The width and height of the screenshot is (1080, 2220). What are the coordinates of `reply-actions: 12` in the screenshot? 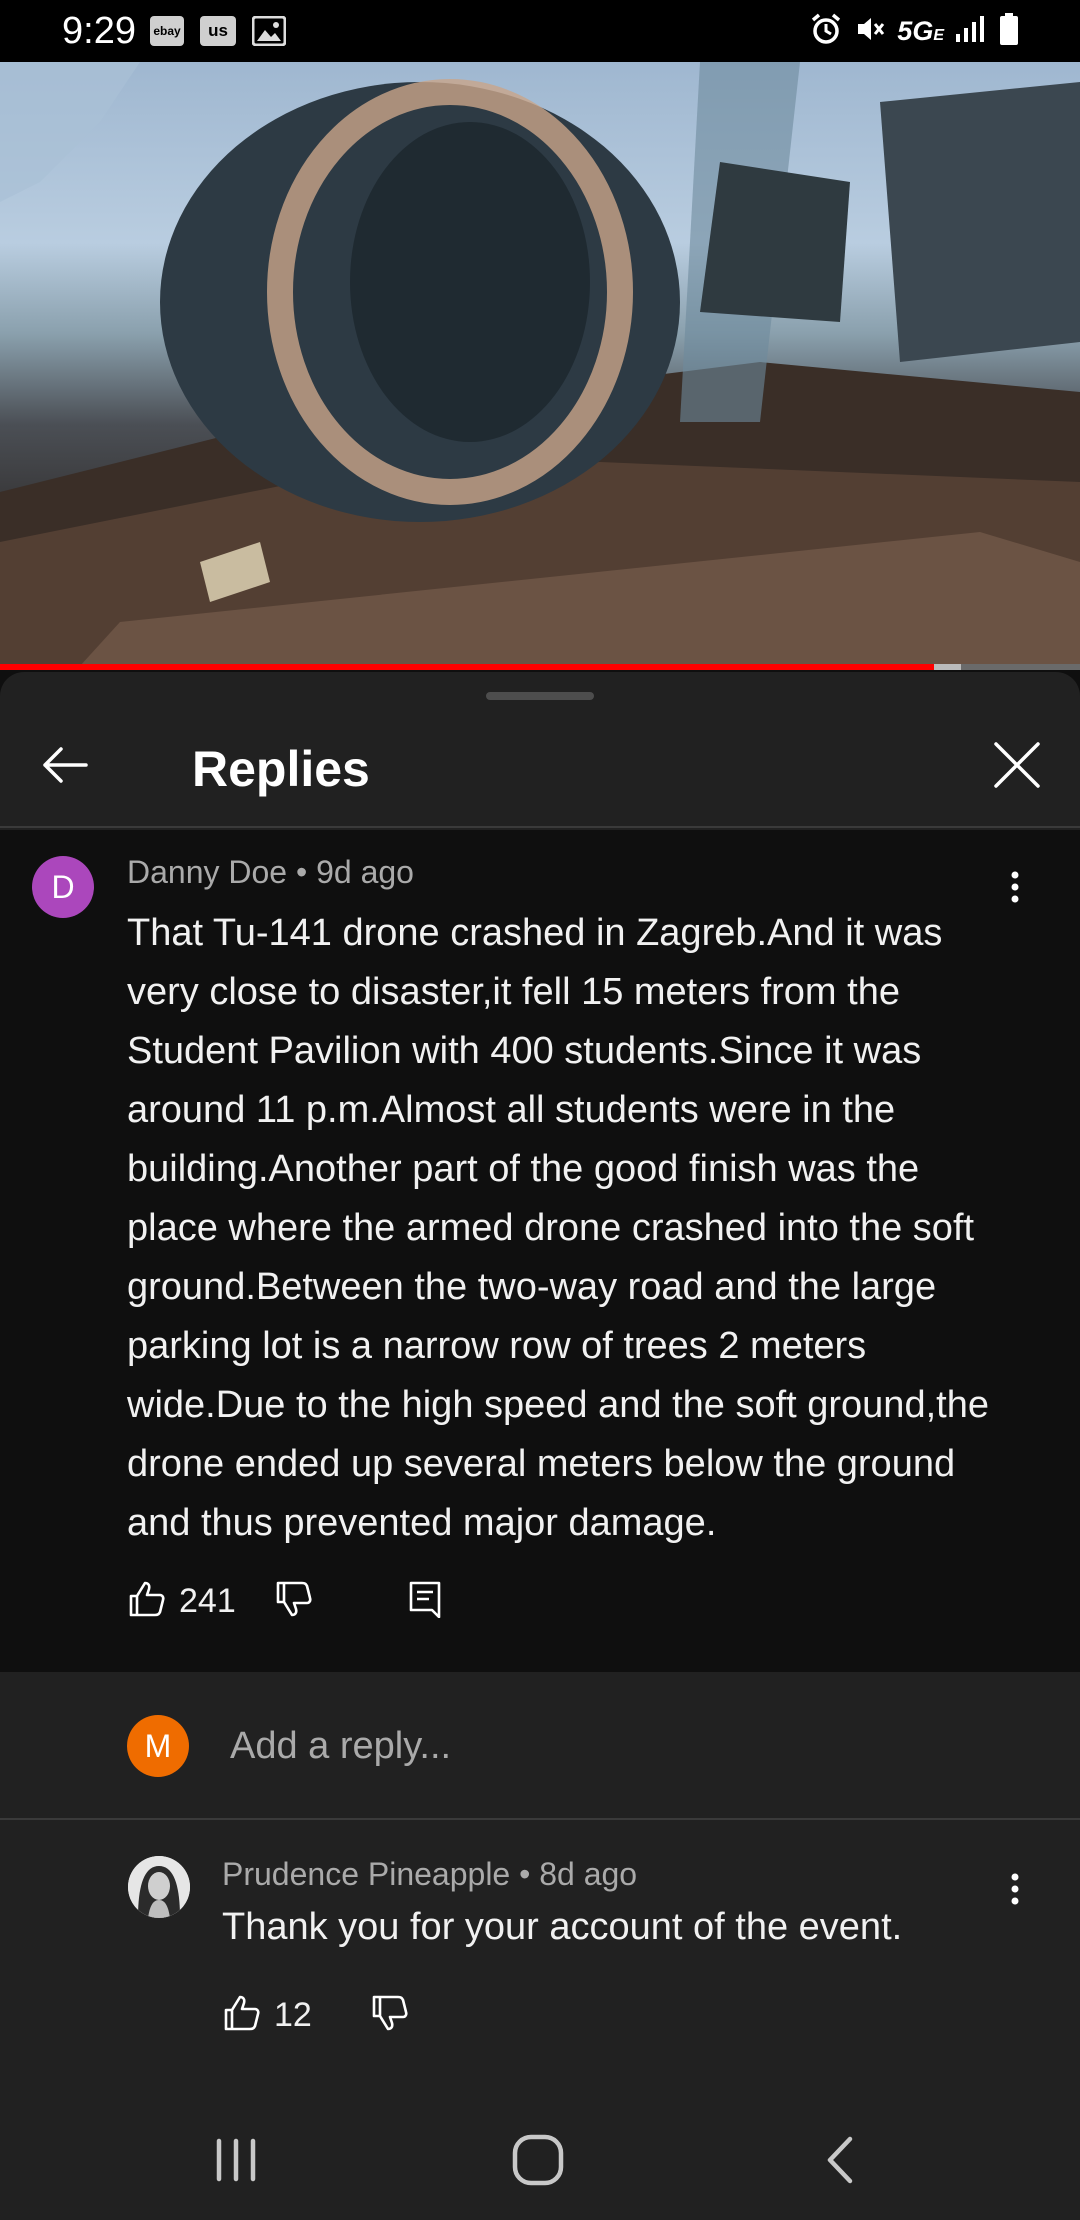 It's located at (316, 2015).